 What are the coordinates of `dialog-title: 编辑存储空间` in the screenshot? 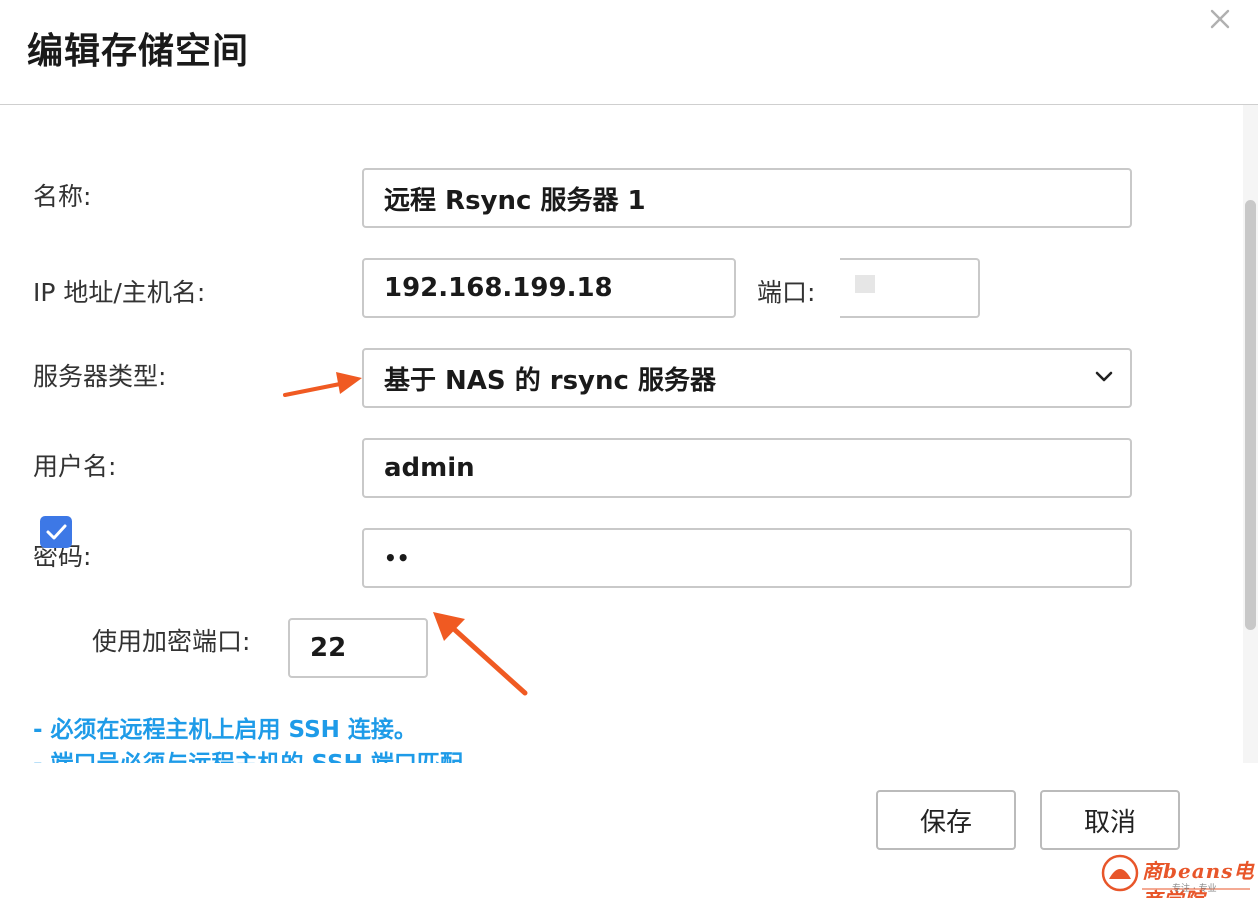 It's located at (138, 51).